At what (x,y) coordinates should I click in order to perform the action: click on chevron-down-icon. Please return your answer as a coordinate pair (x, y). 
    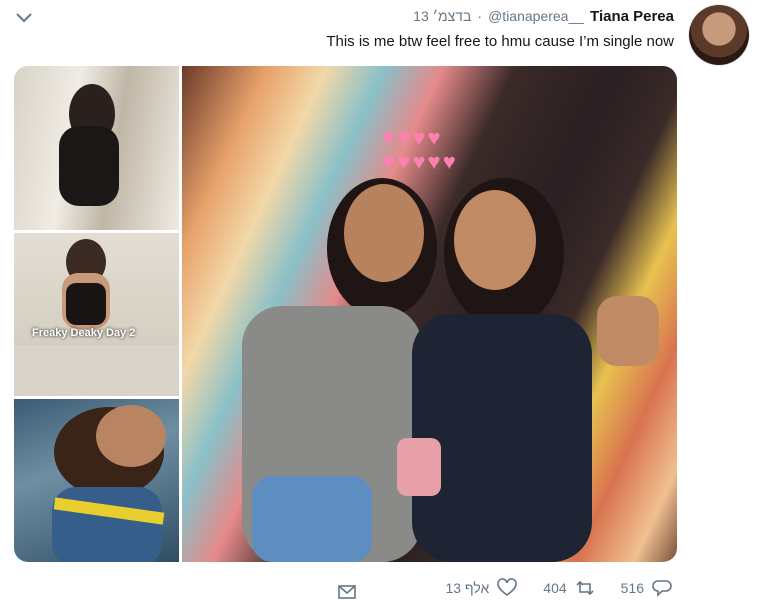
    Looking at the image, I should click on (24, 18).